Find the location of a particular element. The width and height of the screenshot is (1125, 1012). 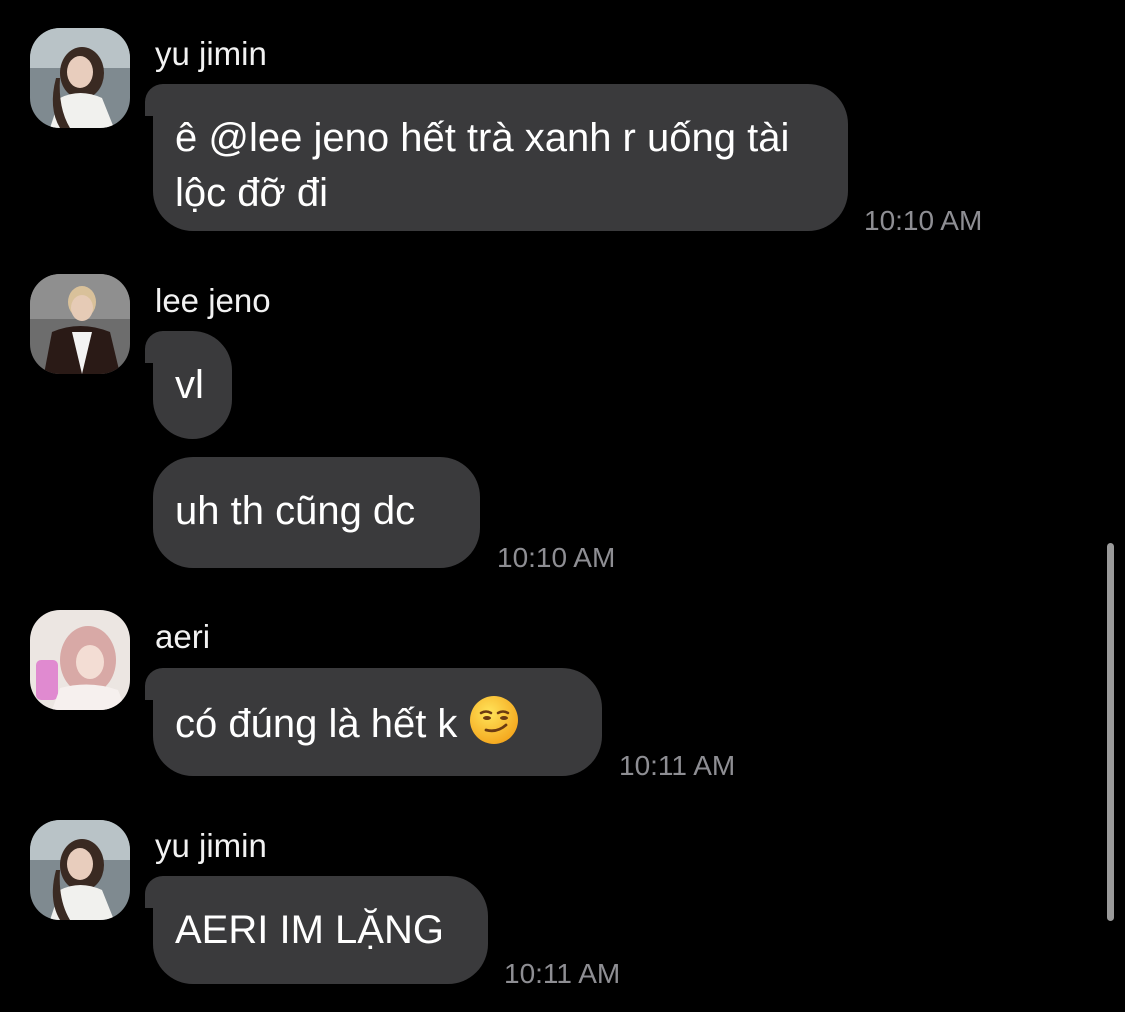

sender-name: lee jeno is located at coordinates (213, 300).